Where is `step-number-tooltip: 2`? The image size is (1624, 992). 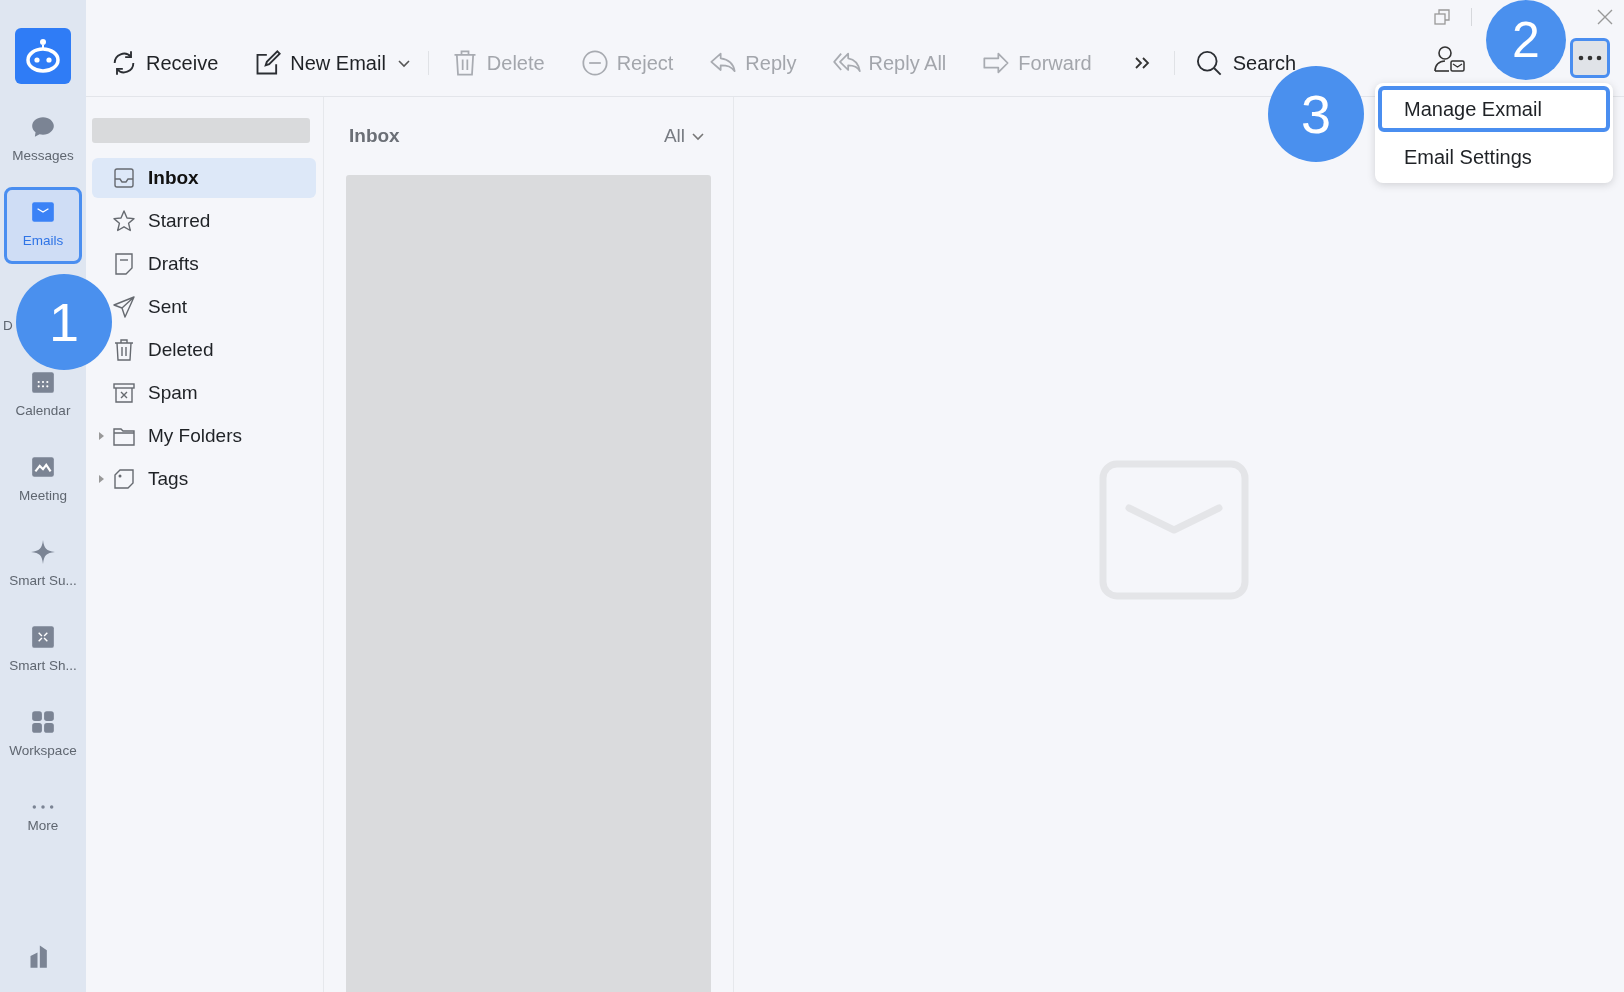
step-number-tooltip: 2 is located at coordinates (1526, 40).